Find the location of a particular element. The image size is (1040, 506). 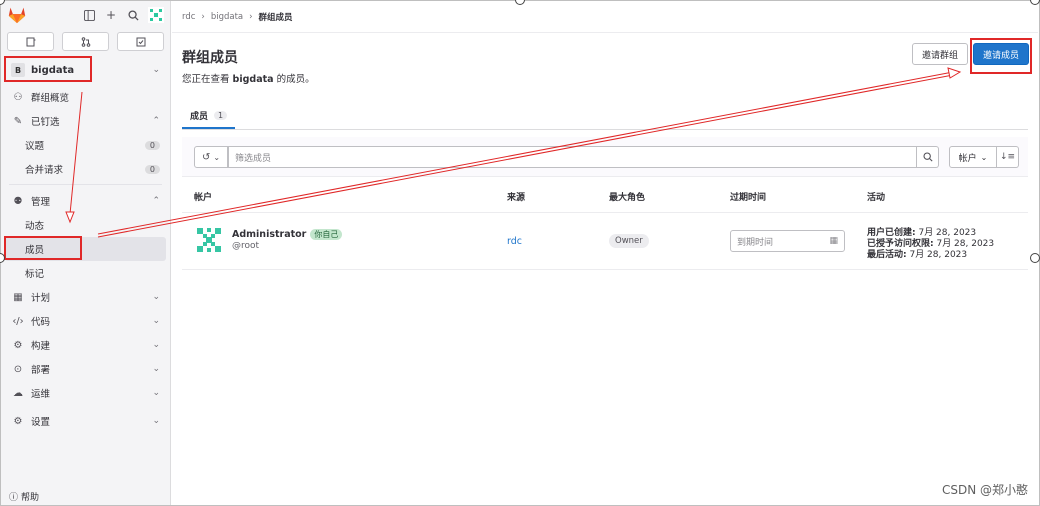

expiration-date-input: 到期时间 ▦ is located at coordinates (787, 241).